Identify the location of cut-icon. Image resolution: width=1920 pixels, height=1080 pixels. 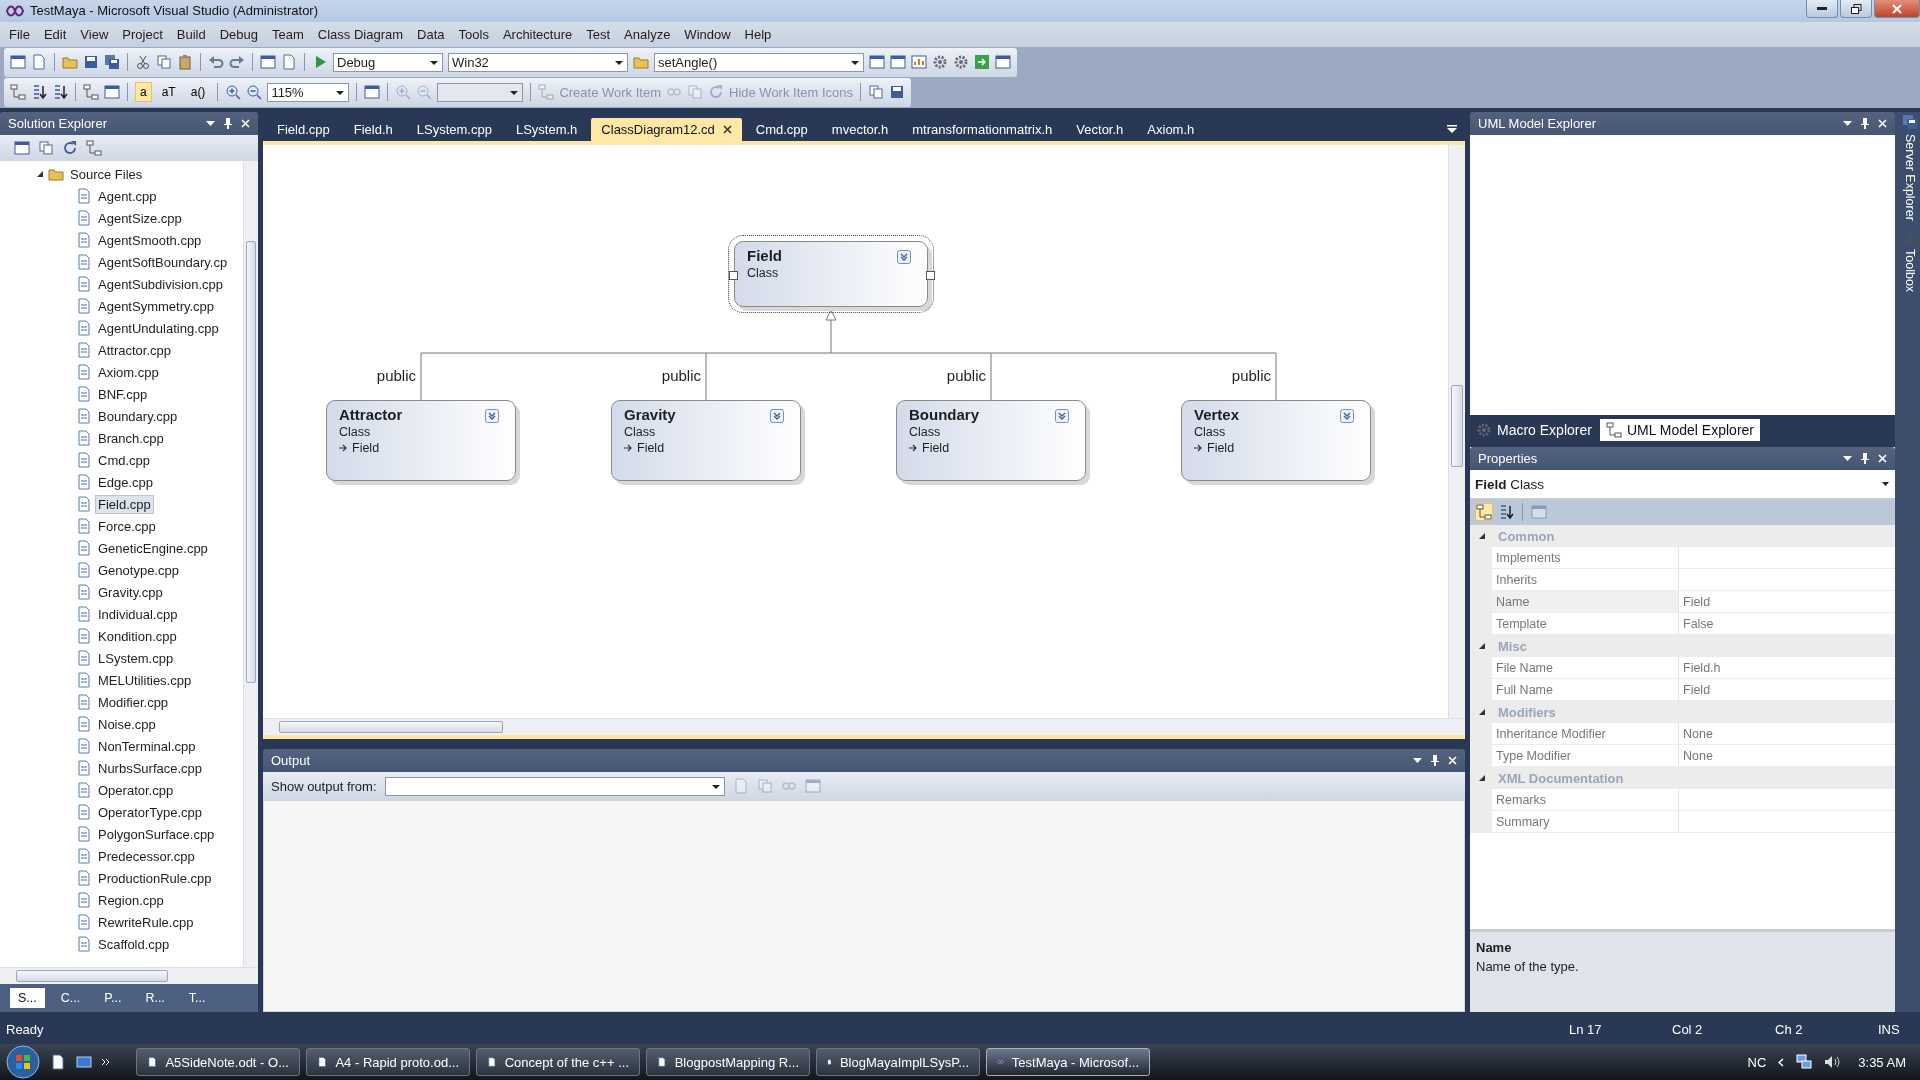
(143, 62).